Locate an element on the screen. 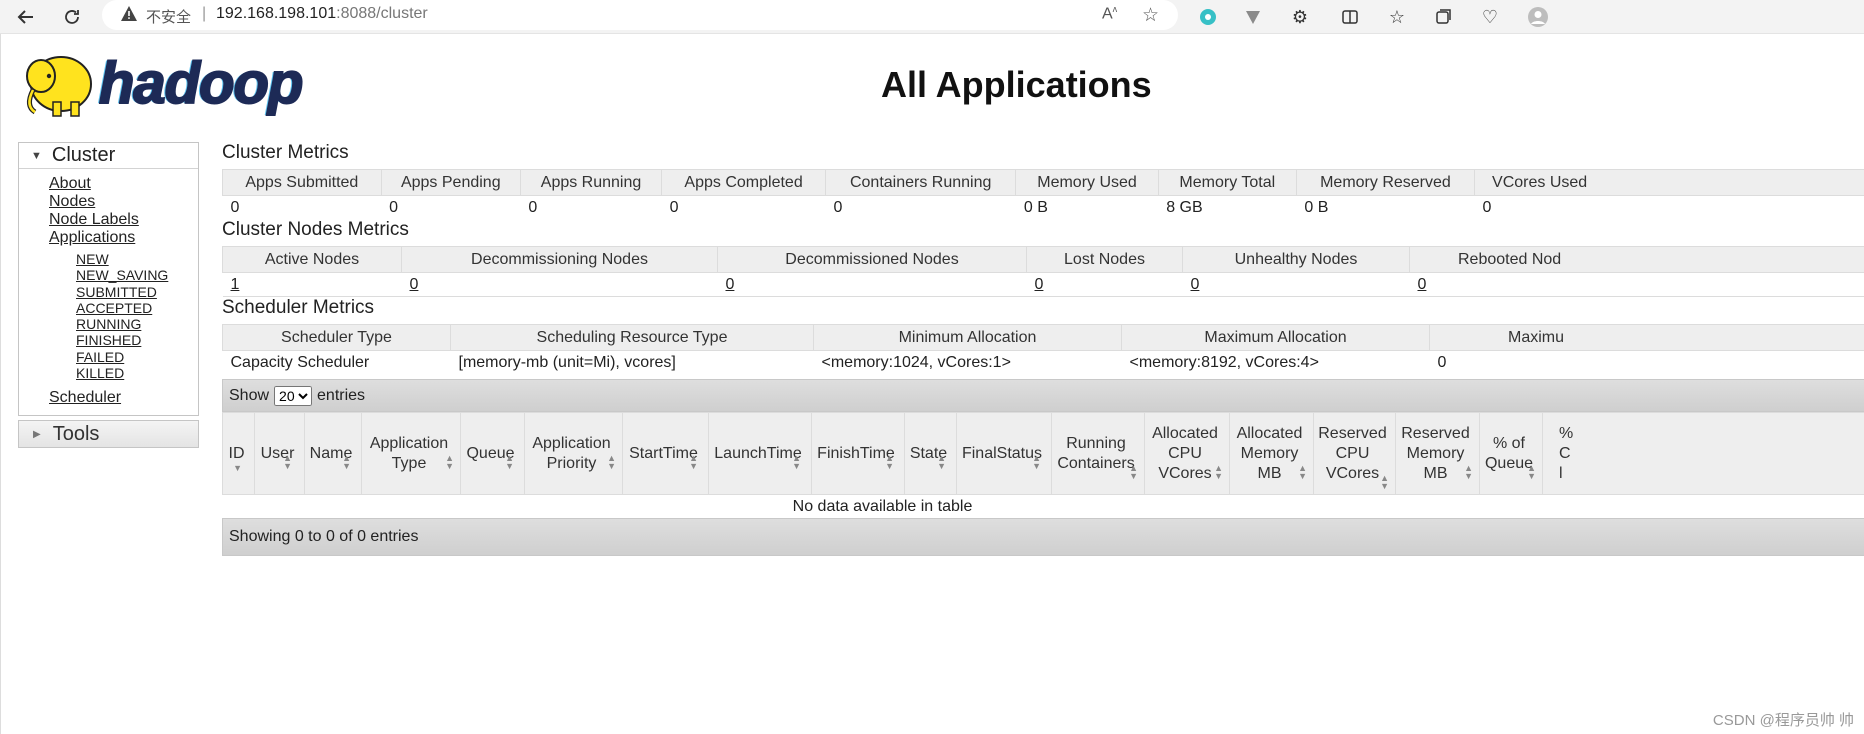 The height and width of the screenshot is (734, 1864). col-queue: Queue ▲ ▼ is located at coordinates (492, 453).